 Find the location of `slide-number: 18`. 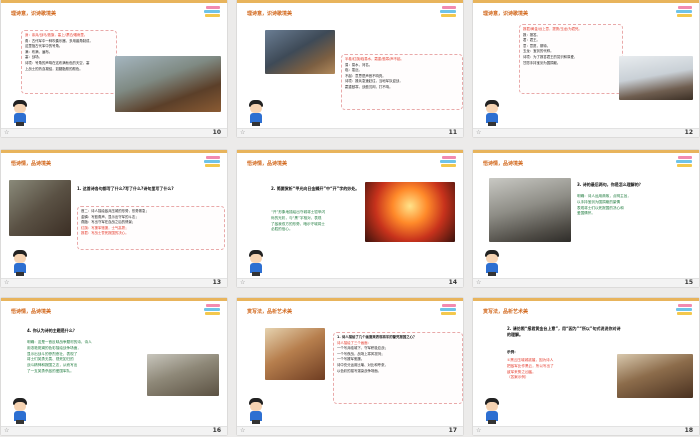

slide-number: 18 is located at coordinates (688, 430).